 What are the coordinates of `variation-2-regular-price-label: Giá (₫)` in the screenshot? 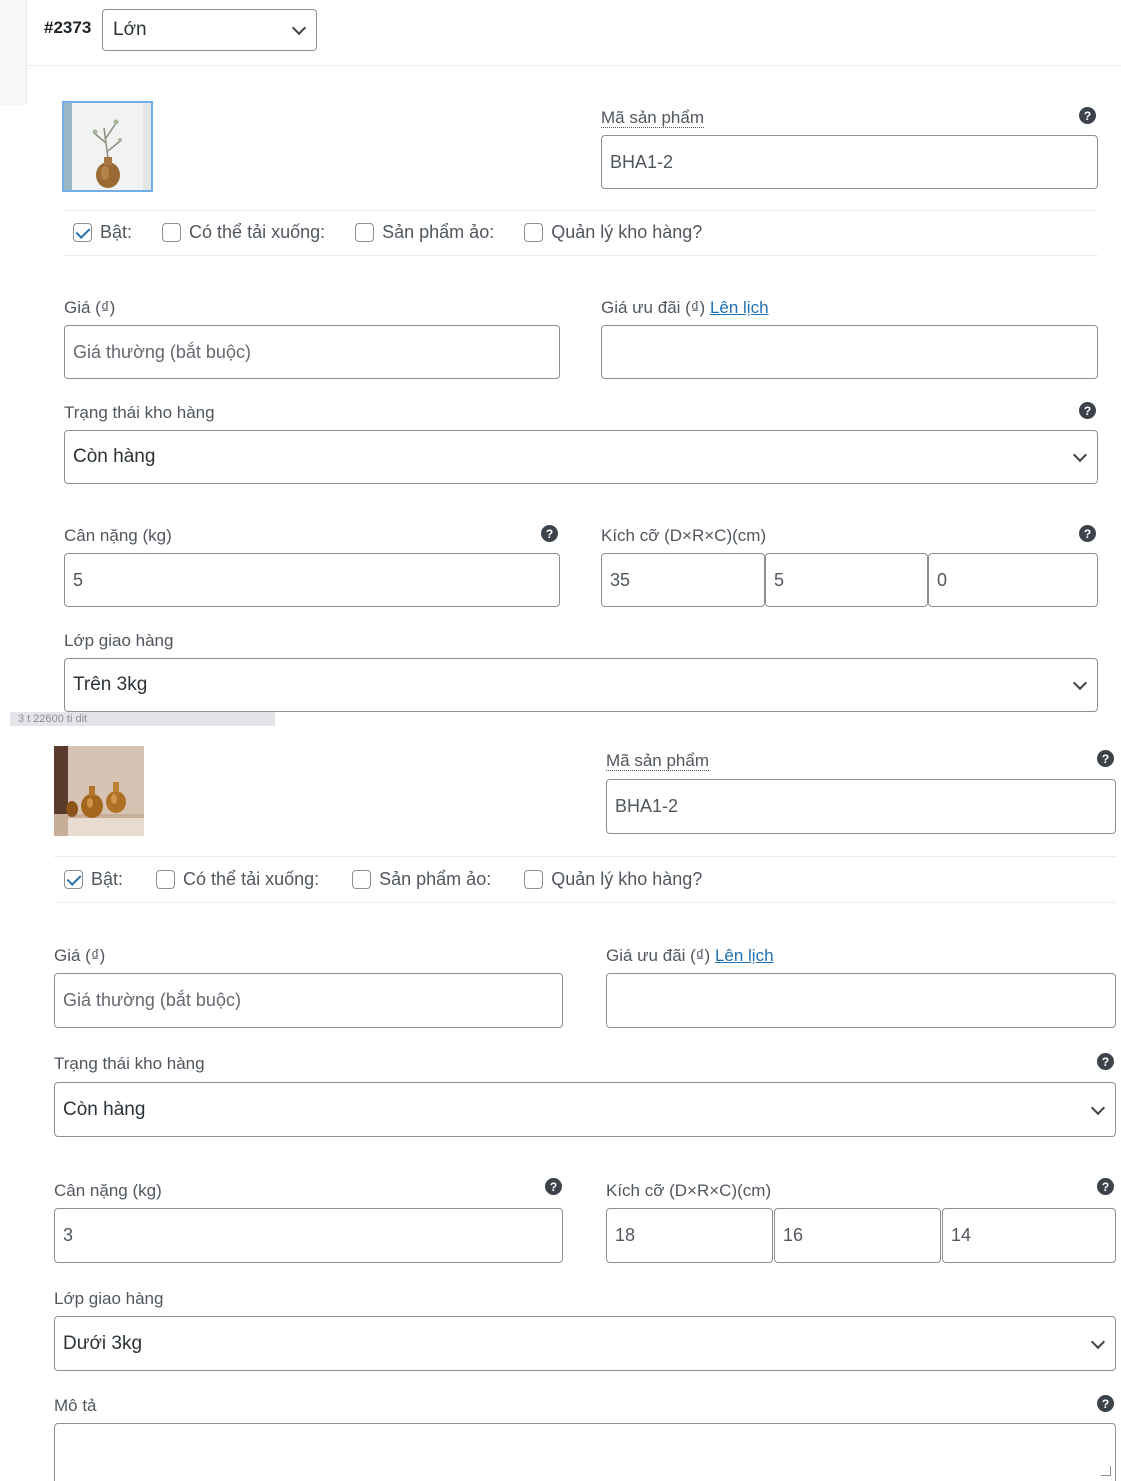 It's located at (80, 955).